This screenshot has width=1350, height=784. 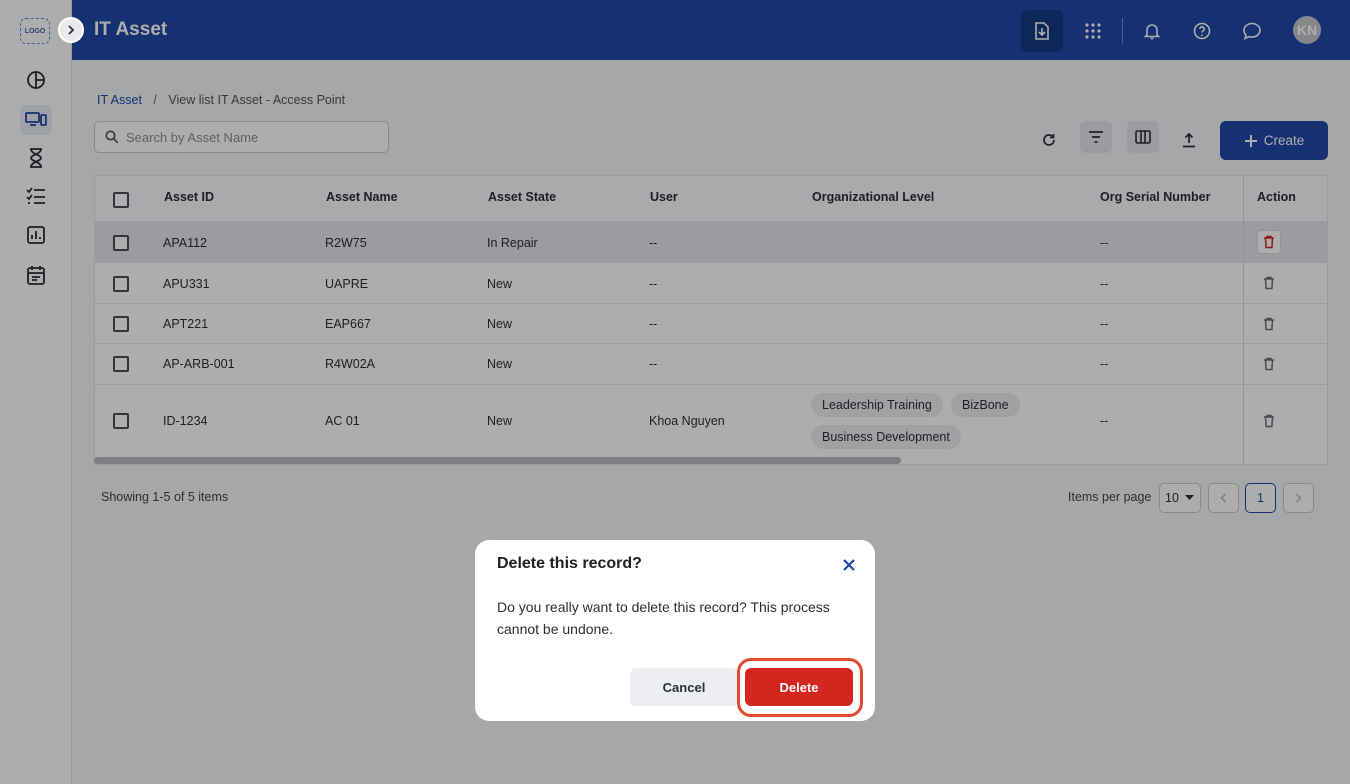 I want to click on dialog-title: Delete this record?, so click(x=569, y=563).